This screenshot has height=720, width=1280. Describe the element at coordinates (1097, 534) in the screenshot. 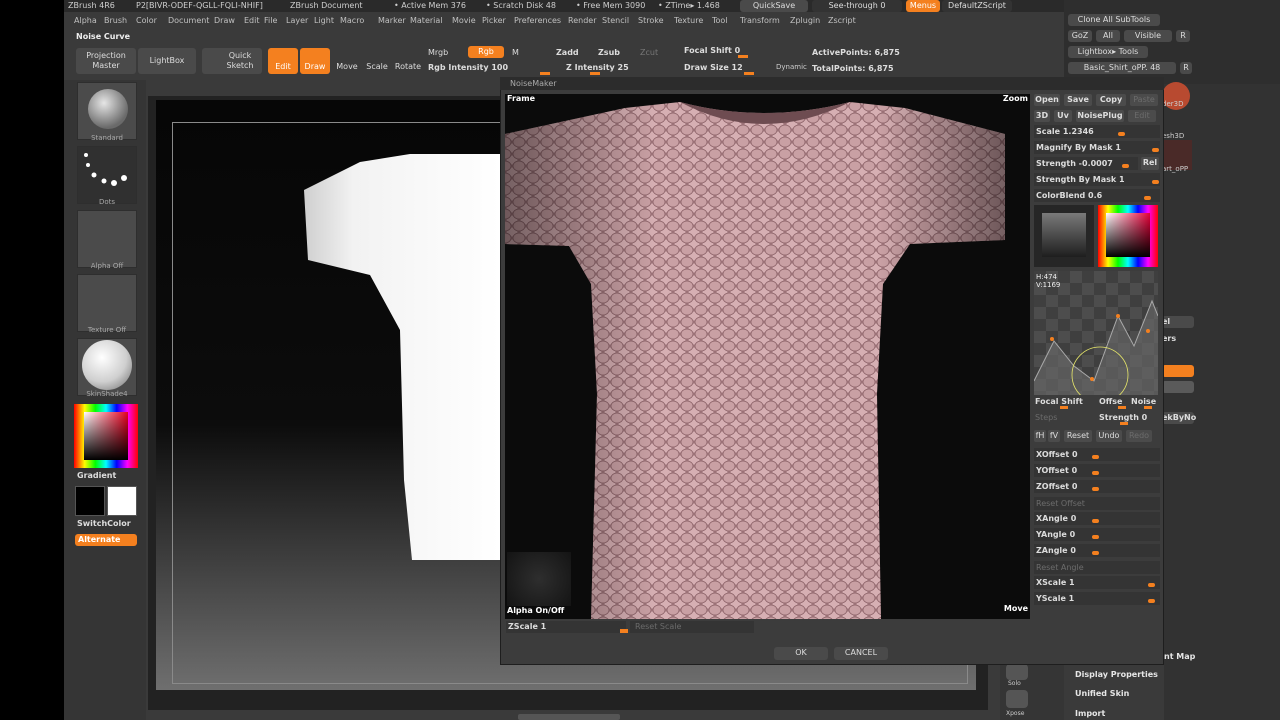

I see `yangle-slider: YAngle 0` at that location.